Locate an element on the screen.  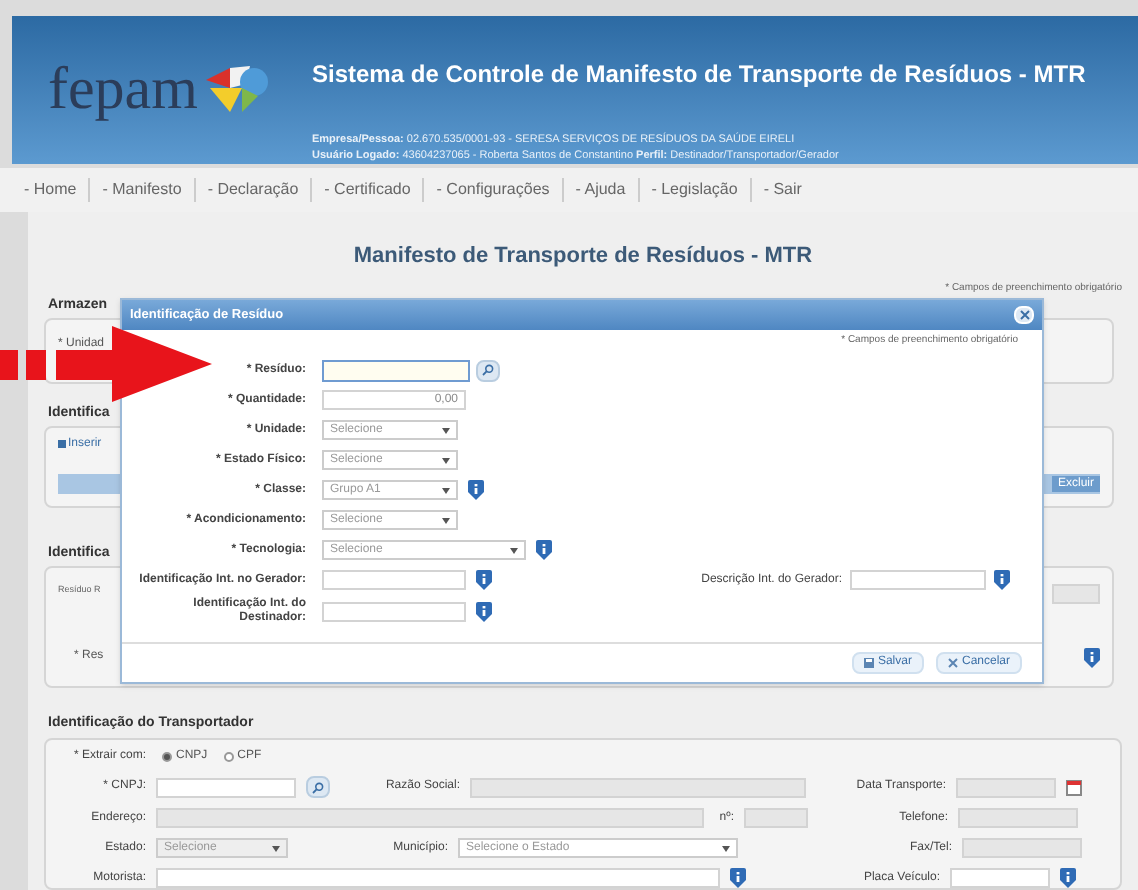
site-logo: fepam is located at coordinates (123, 90).